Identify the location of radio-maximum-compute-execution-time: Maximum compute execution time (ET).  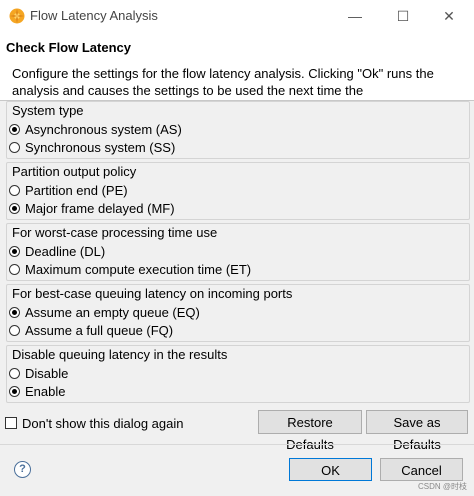
(130, 269).